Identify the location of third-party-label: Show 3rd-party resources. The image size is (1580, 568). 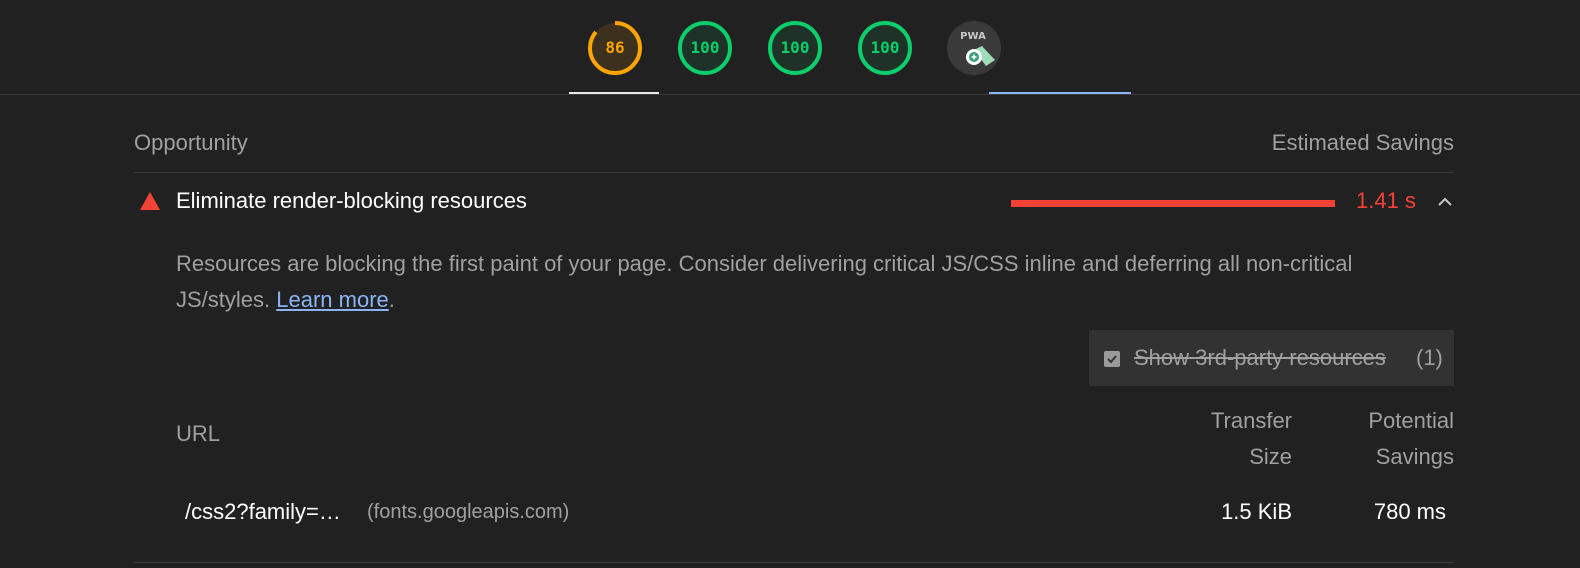
(1260, 357).